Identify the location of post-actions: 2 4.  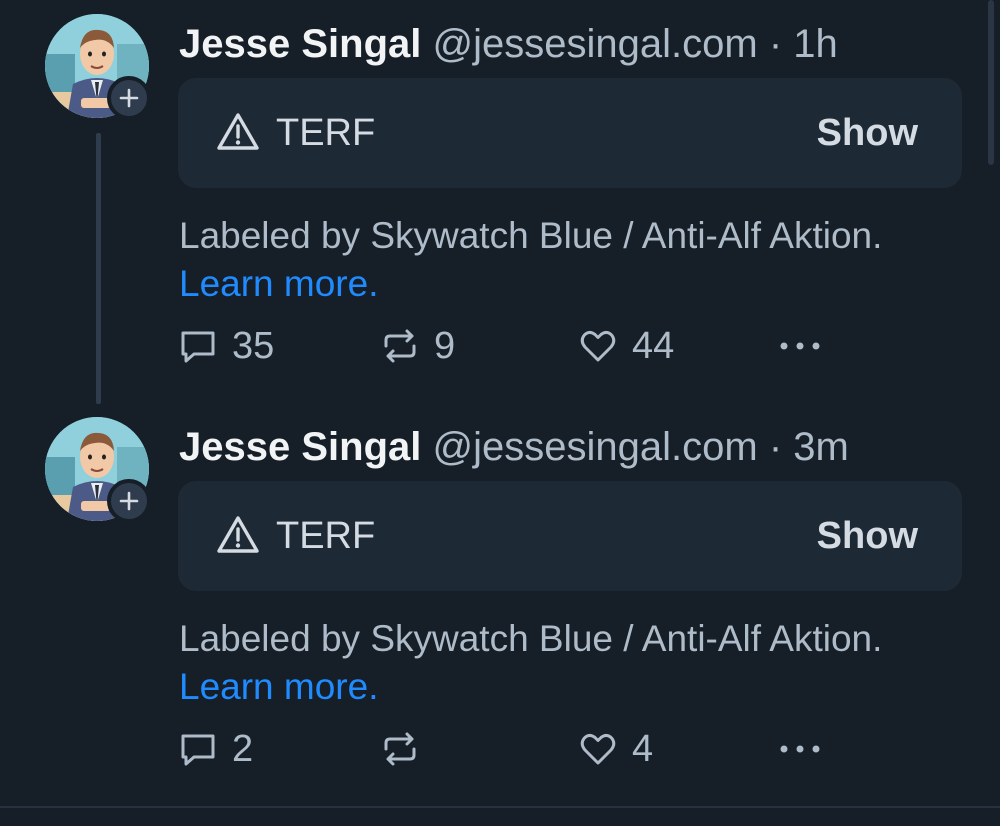
(518, 749).